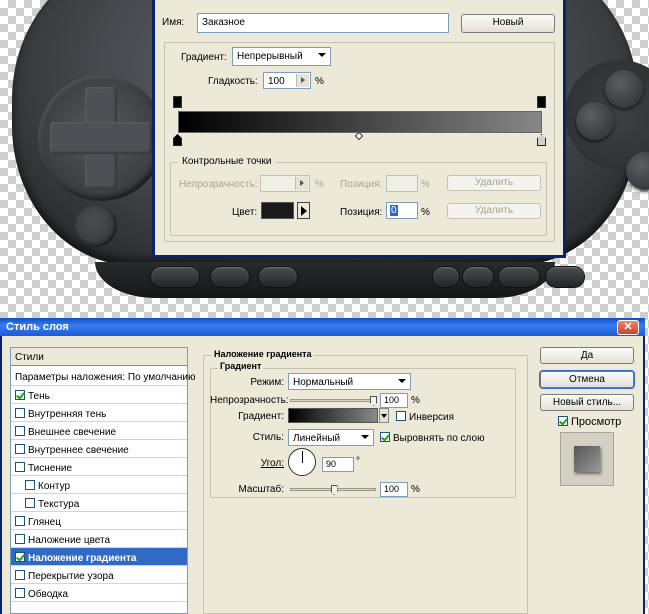 The width and height of the screenshot is (649, 614). I want to click on invert-checkbox: Инверсия, so click(425, 417).